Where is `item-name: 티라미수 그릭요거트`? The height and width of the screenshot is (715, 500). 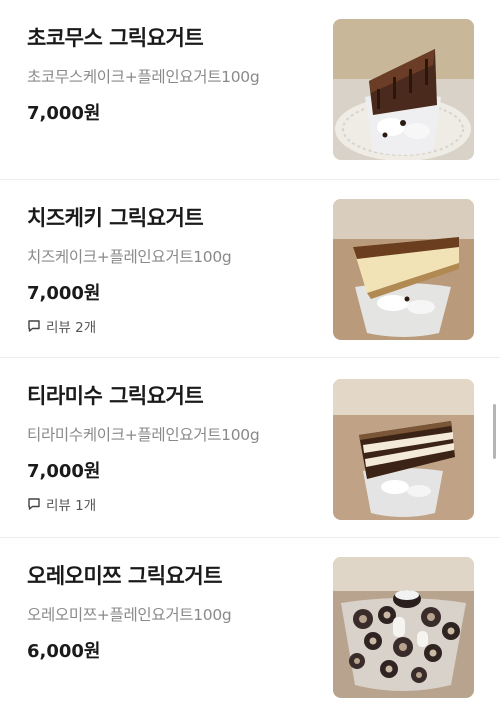 item-name: 티라미수 그릭요거트 is located at coordinates (115, 396).